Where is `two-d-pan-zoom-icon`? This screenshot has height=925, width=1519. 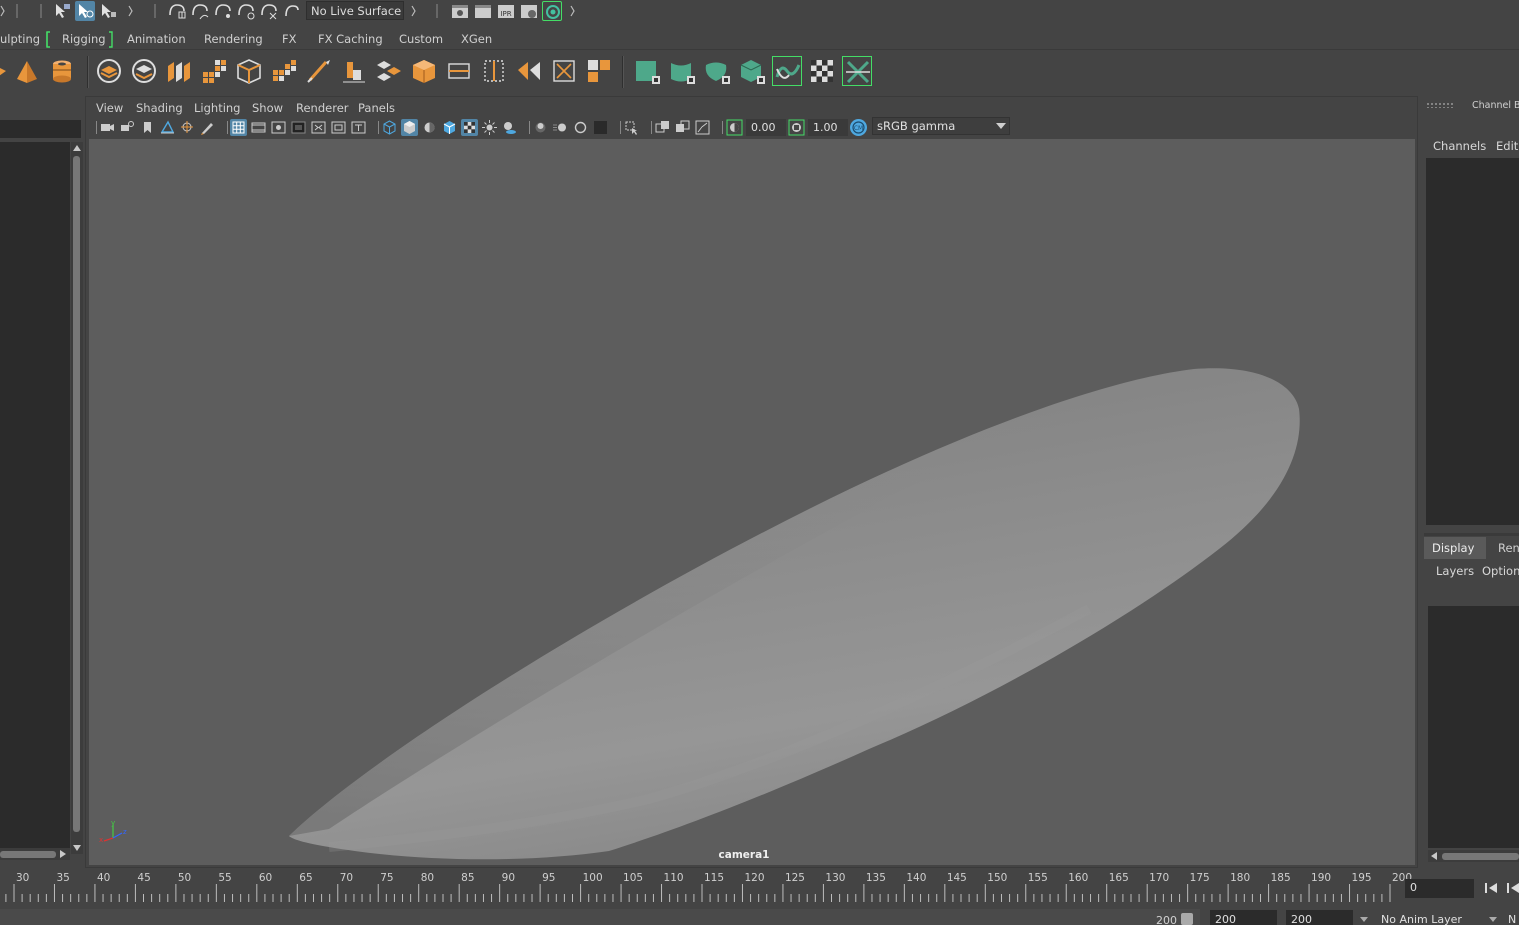
two-d-pan-zoom-icon is located at coordinates (187, 127).